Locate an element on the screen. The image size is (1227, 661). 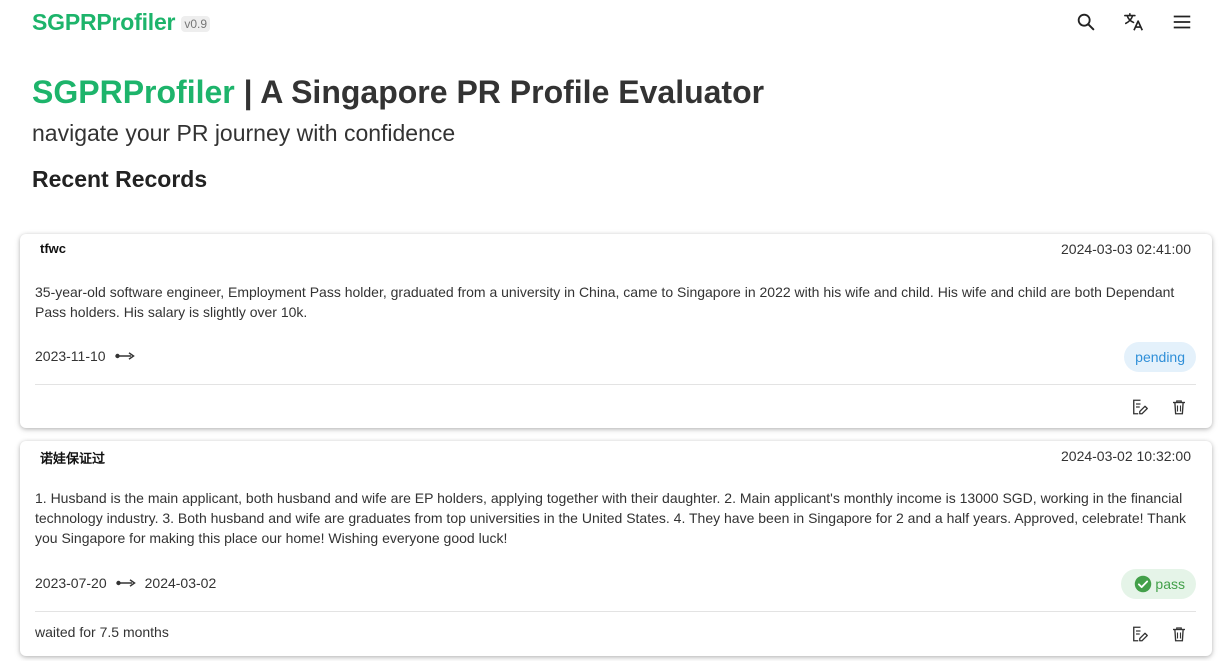
top-actions is located at coordinates (1134, 22).